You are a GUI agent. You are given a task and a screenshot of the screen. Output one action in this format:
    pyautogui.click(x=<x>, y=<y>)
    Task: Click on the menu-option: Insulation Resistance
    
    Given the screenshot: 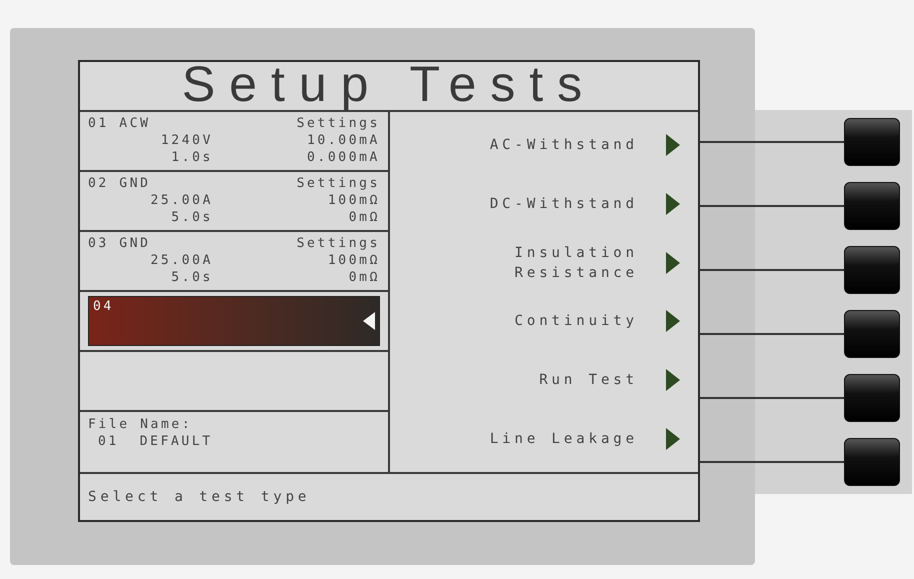 What is the action you would take?
    pyautogui.click(x=544, y=262)
    